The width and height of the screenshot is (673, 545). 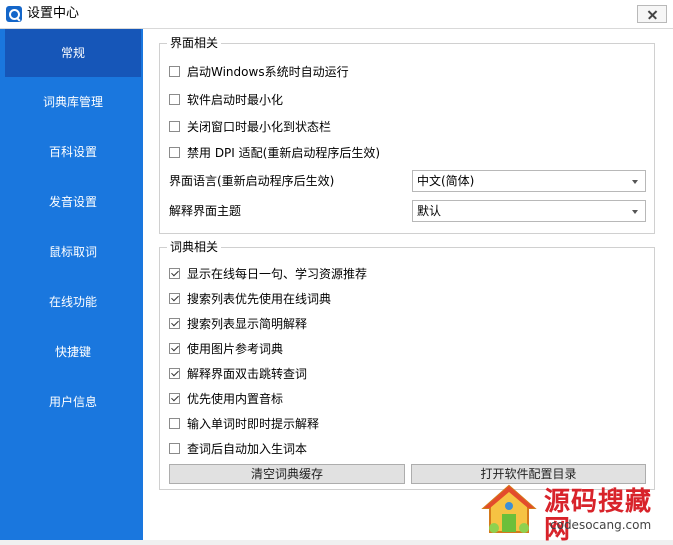 I want to click on option-label: 启动Windows系统时自动运行, so click(x=268, y=72).